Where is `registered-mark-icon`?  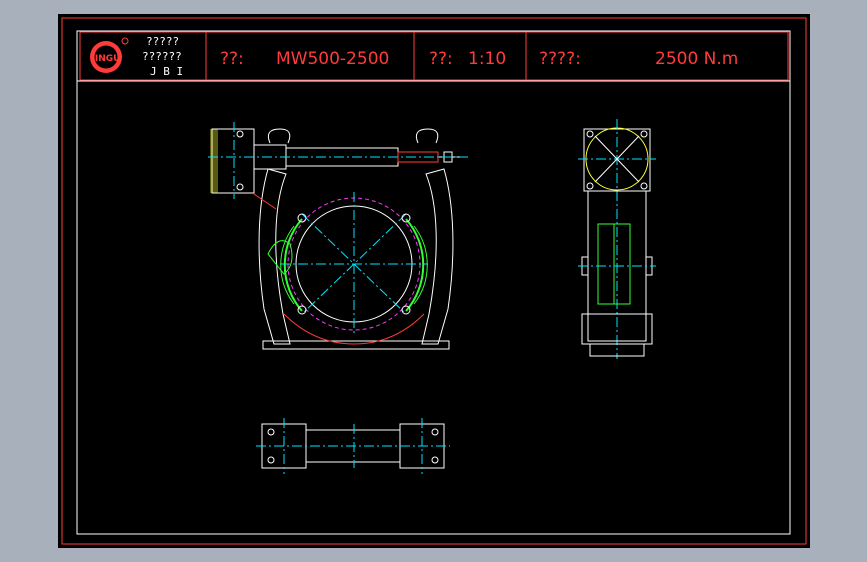
registered-mark-icon is located at coordinates (125, 41).